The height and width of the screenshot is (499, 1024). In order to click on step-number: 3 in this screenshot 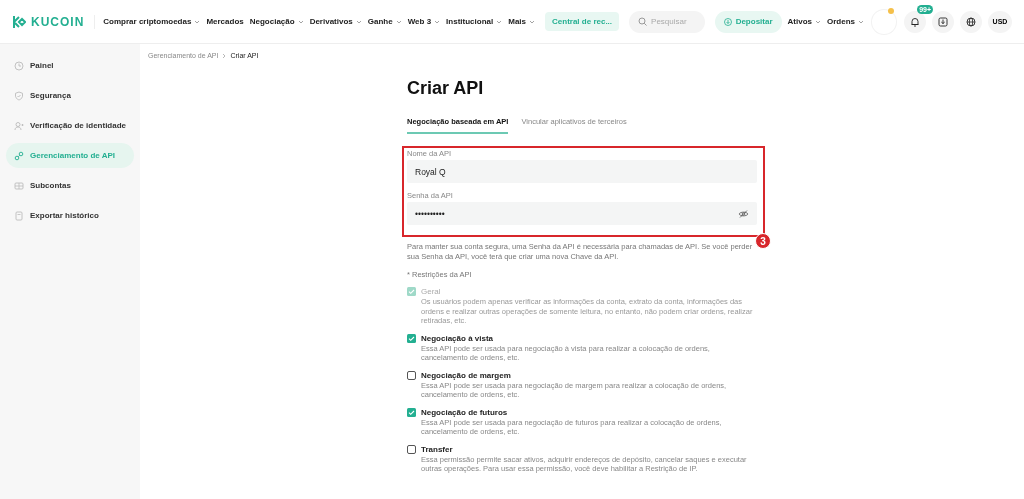, I will do `click(763, 241)`.